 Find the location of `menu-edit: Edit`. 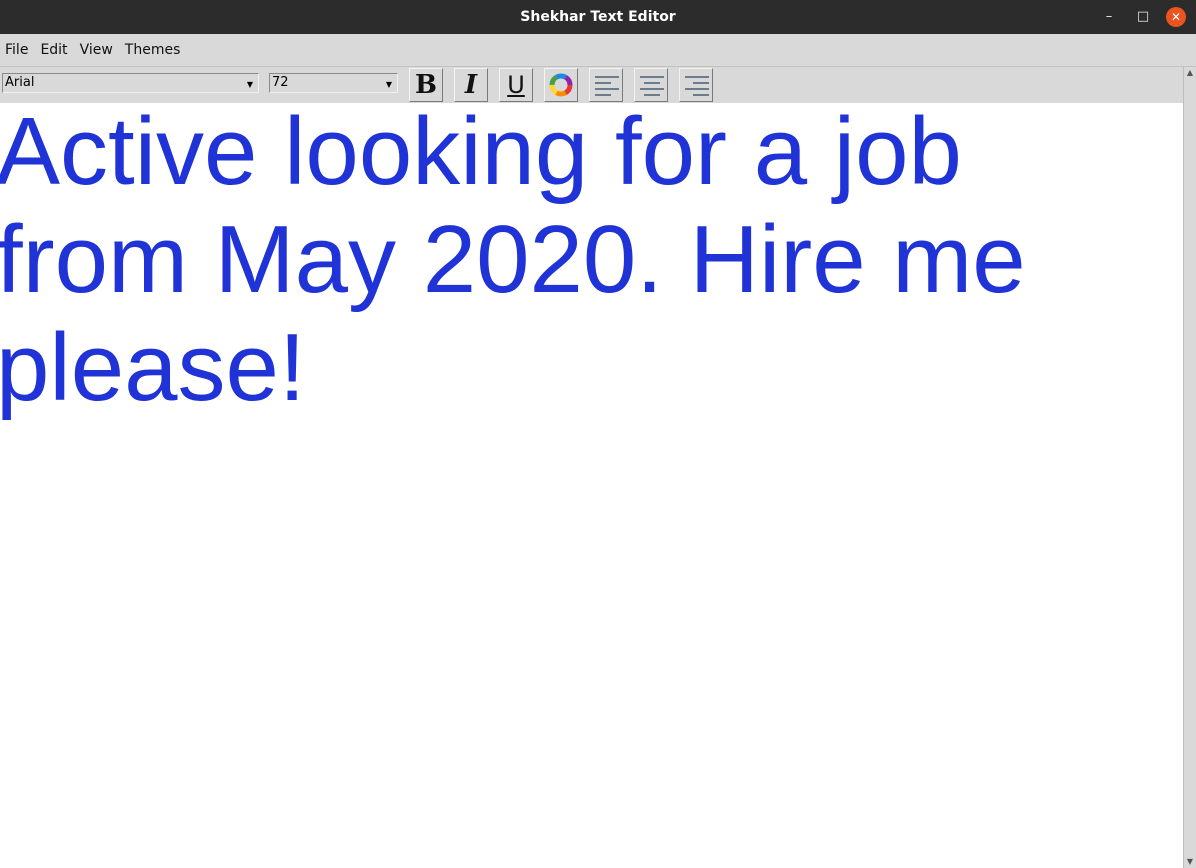

menu-edit: Edit is located at coordinates (53, 50).